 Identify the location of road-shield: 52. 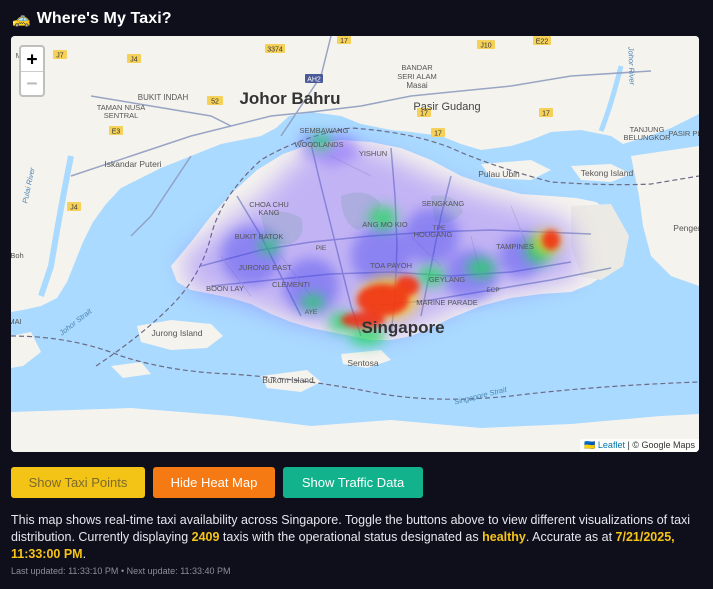
(215, 102).